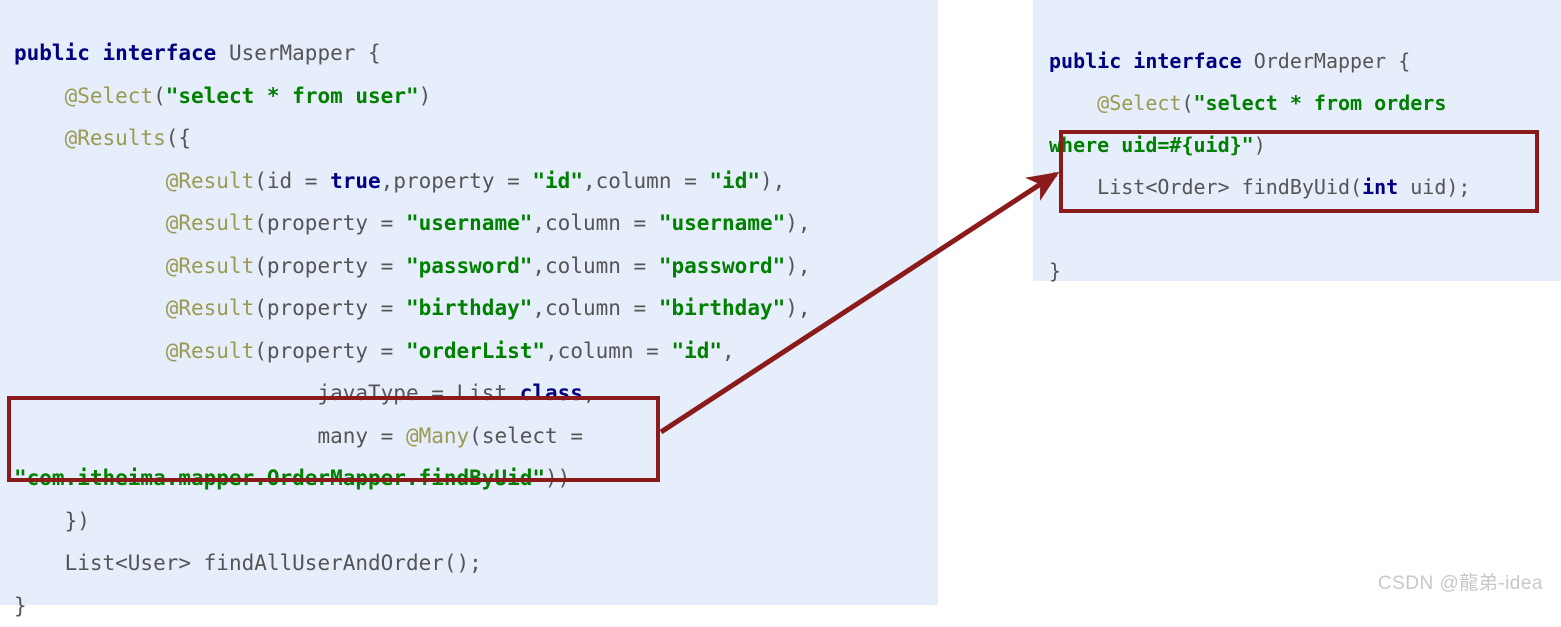  I want to click on code-line: @Select("select * from orders, so click(1247, 103).